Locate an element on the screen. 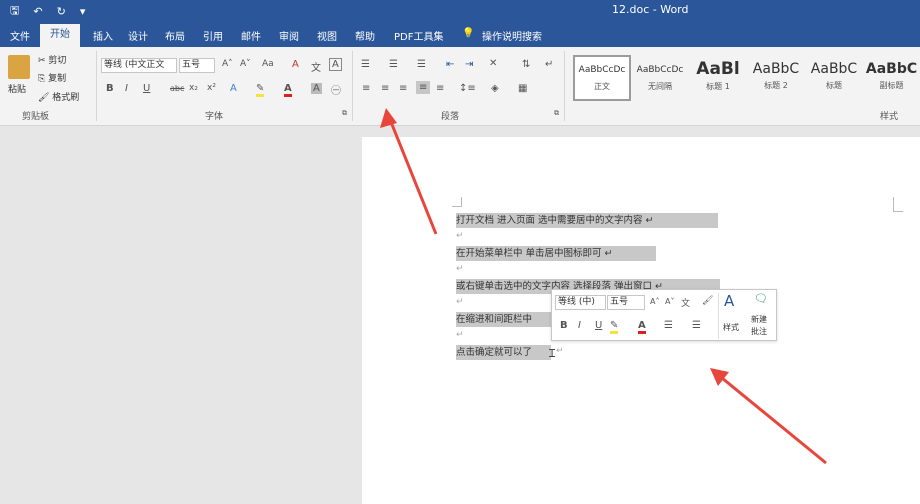 The image size is (920, 504). font-dialog-launcher-icon: ⧉ is located at coordinates (344, 113).